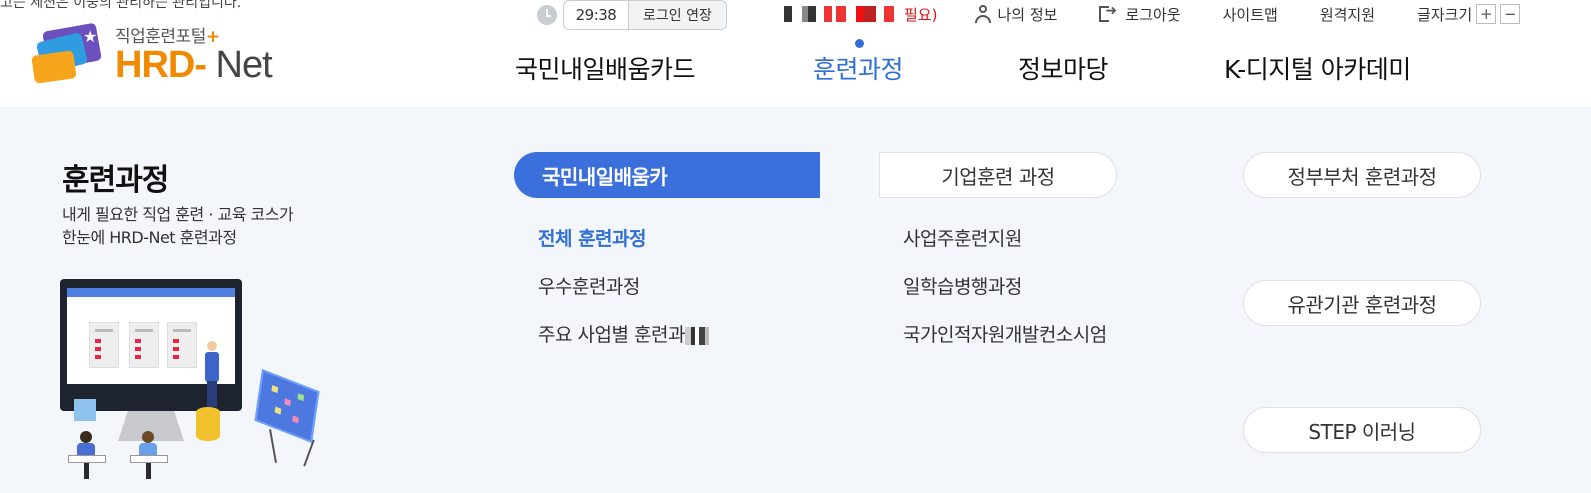  What do you see at coordinates (1486, 14) in the screenshot?
I see `plus-icon: +` at bounding box center [1486, 14].